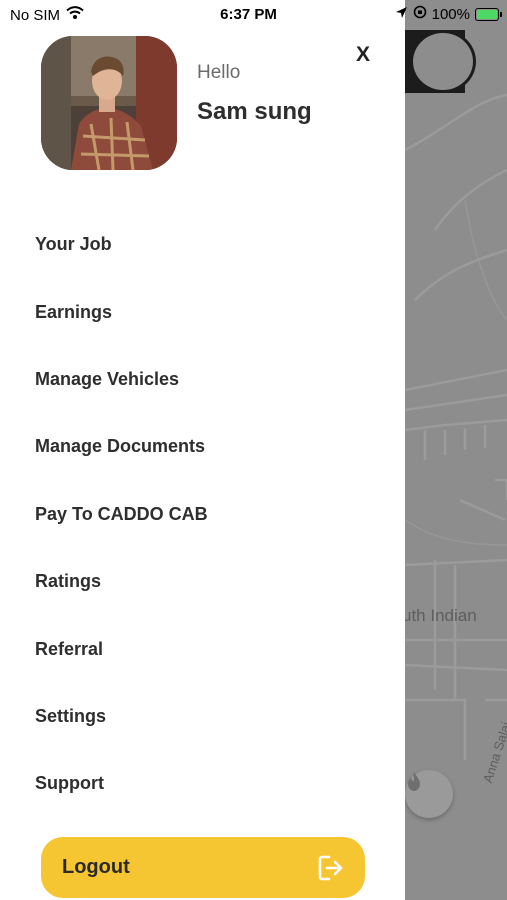 This screenshot has height=900, width=507. I want to click on status-time: 6:37 PM, so click(248, 14).